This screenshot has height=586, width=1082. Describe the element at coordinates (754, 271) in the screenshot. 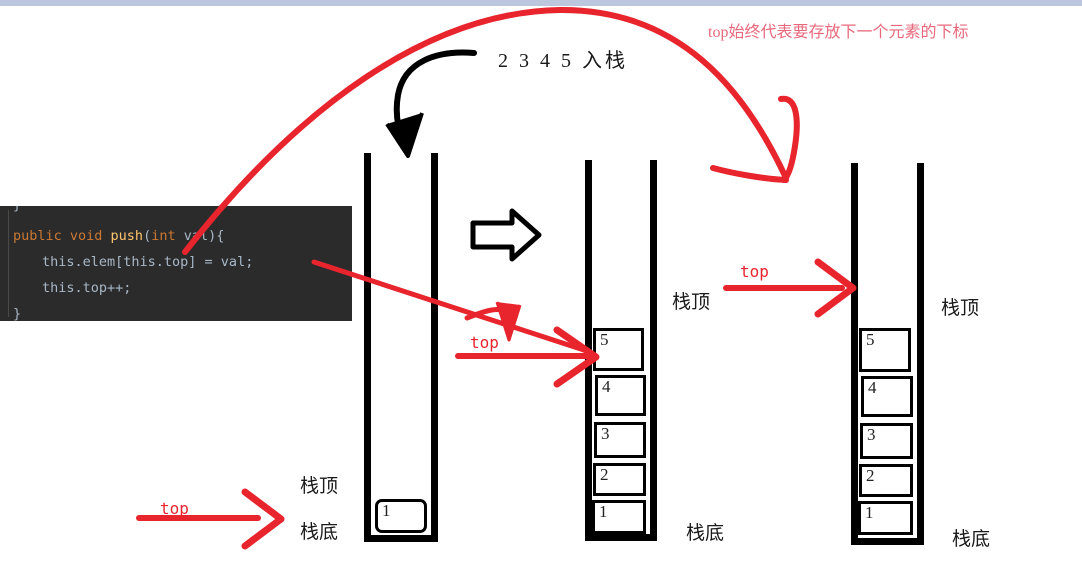

I see `top-pointer-label-right: top` at that location.